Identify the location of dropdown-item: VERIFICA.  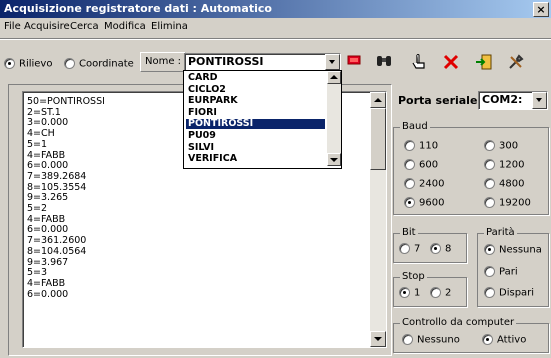
(255, 159).